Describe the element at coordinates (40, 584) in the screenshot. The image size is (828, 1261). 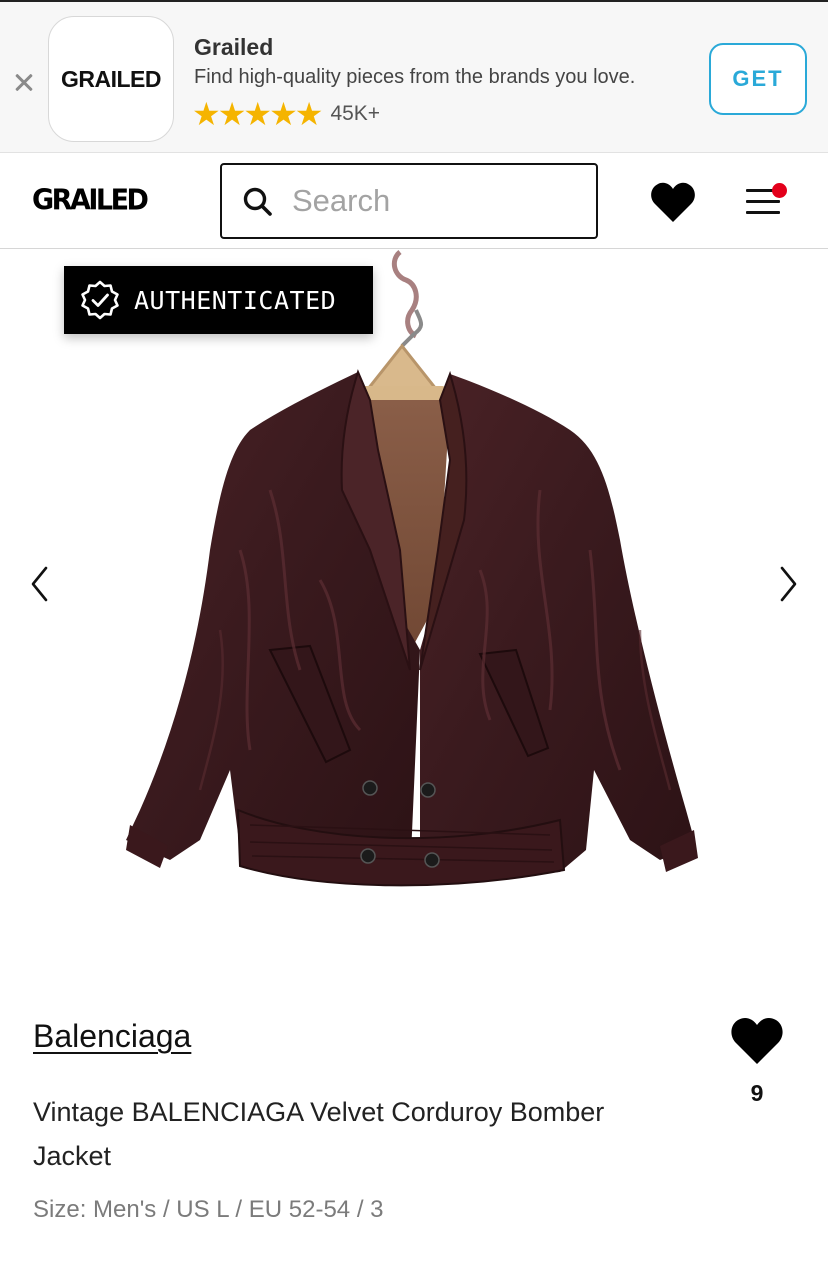
I see `chevron-left-icon` at that location.